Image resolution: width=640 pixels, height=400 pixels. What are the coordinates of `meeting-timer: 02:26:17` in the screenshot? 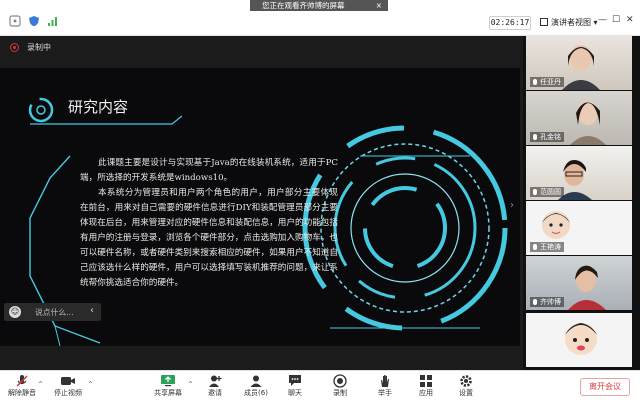 It's located at (510, 23).